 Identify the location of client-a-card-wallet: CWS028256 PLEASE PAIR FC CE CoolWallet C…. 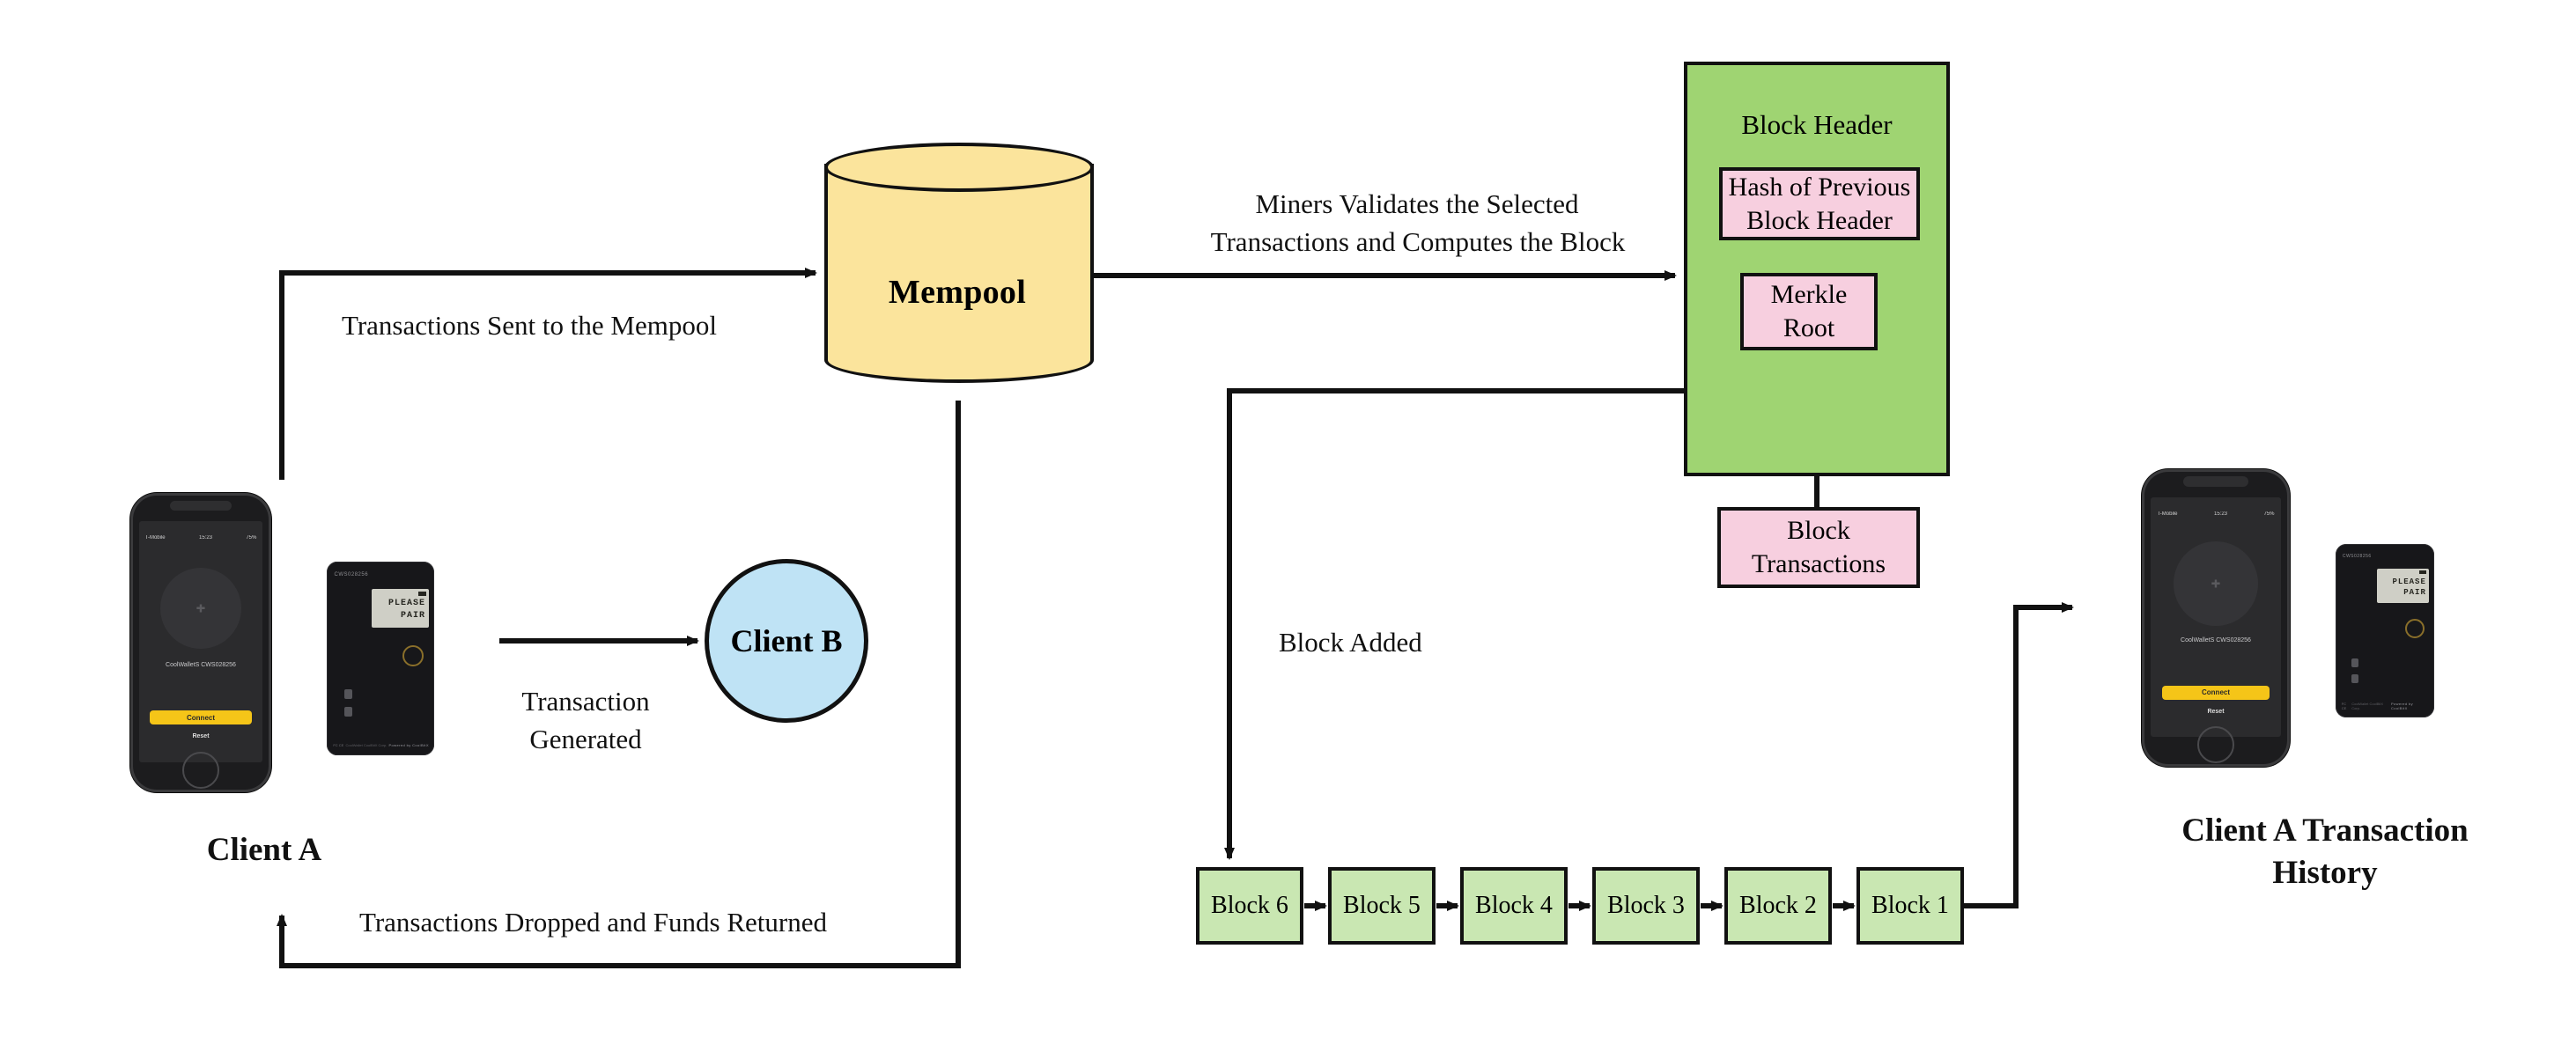
(380, 658).